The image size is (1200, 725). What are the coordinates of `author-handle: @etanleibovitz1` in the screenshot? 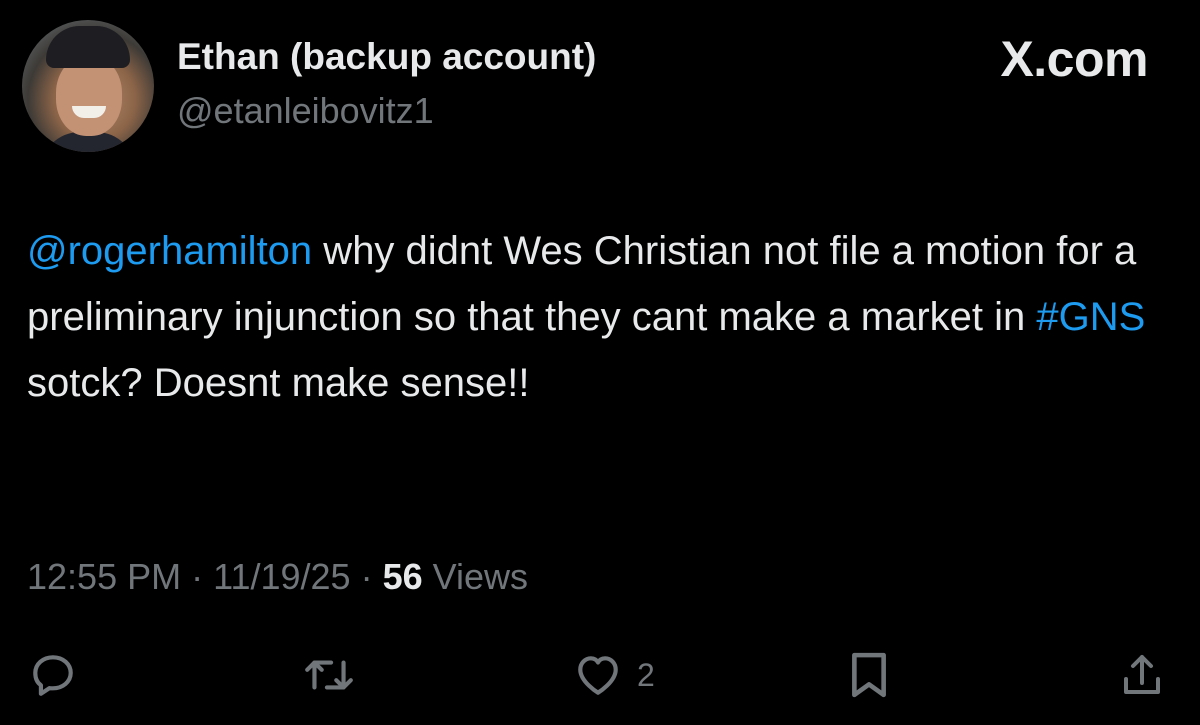 It's located at (305, 111).